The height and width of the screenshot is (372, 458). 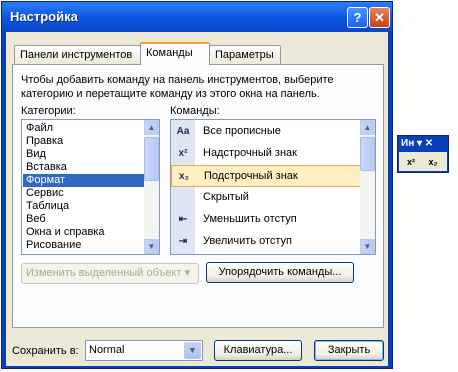 What do you see at coordinates (423, 161) in the screenshot?
I see `toolbar-buttons: x² x₂` at bounding box center [423, 161].